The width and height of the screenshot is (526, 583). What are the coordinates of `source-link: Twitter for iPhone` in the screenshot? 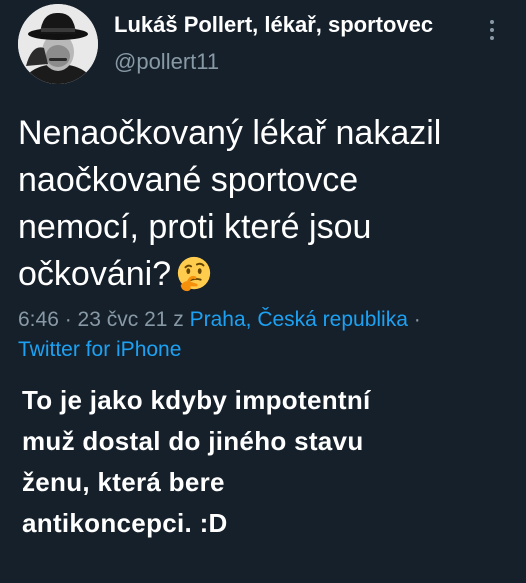 It's located at (99, 349).